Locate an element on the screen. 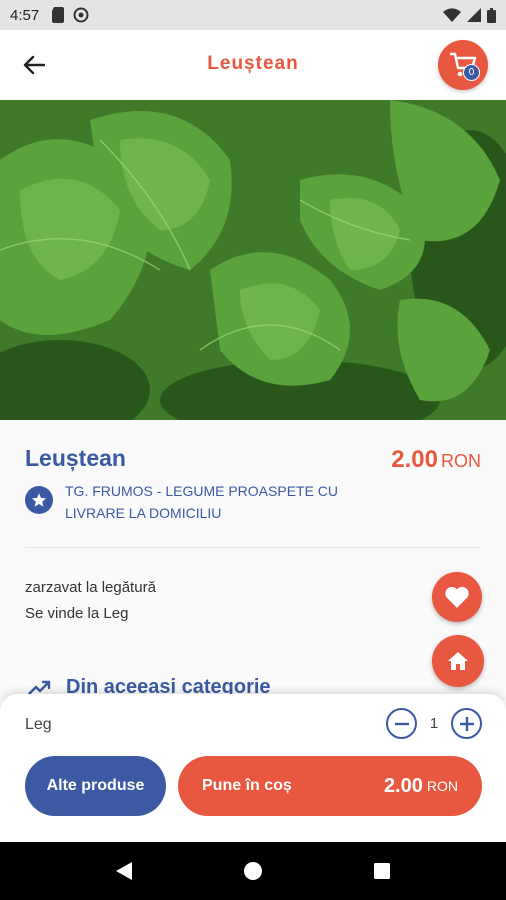 The height and width of the screenshot is (900, 506). product-price: 2.00 RON is located at coordinates (436, 460).